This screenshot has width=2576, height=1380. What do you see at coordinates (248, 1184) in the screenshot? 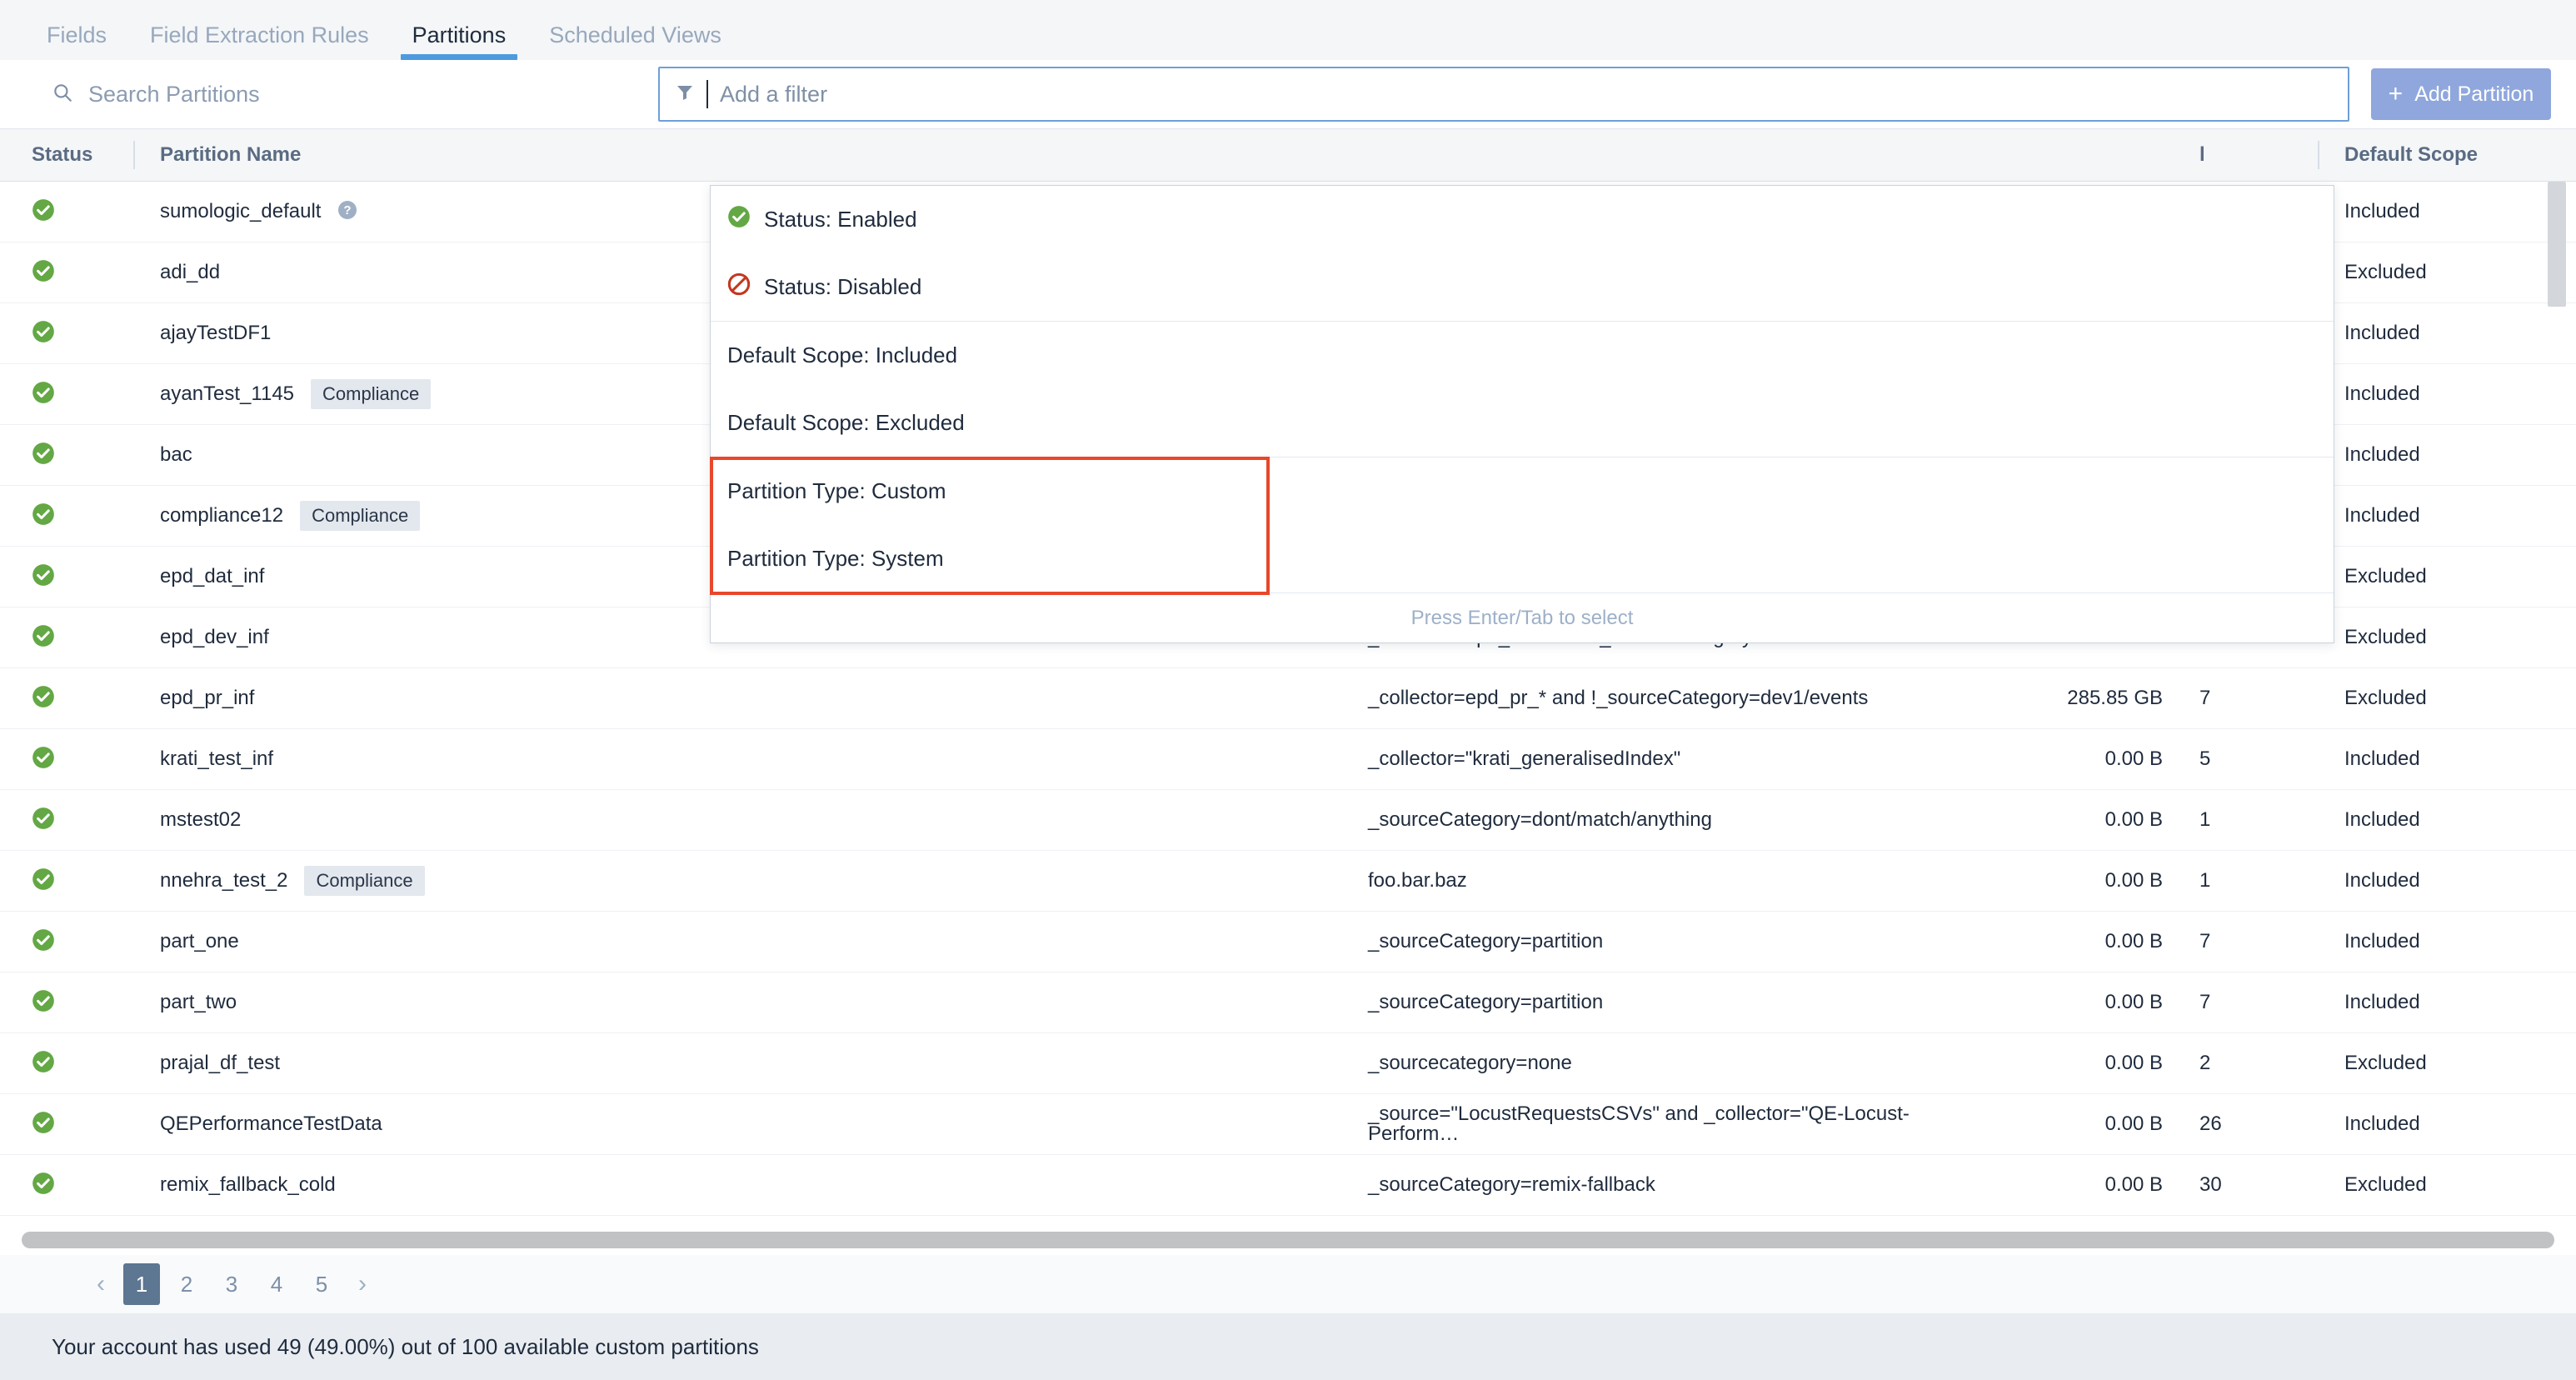
I see `partition-name-label: remix_fallback_cold` at bounding box center [248, 1184].